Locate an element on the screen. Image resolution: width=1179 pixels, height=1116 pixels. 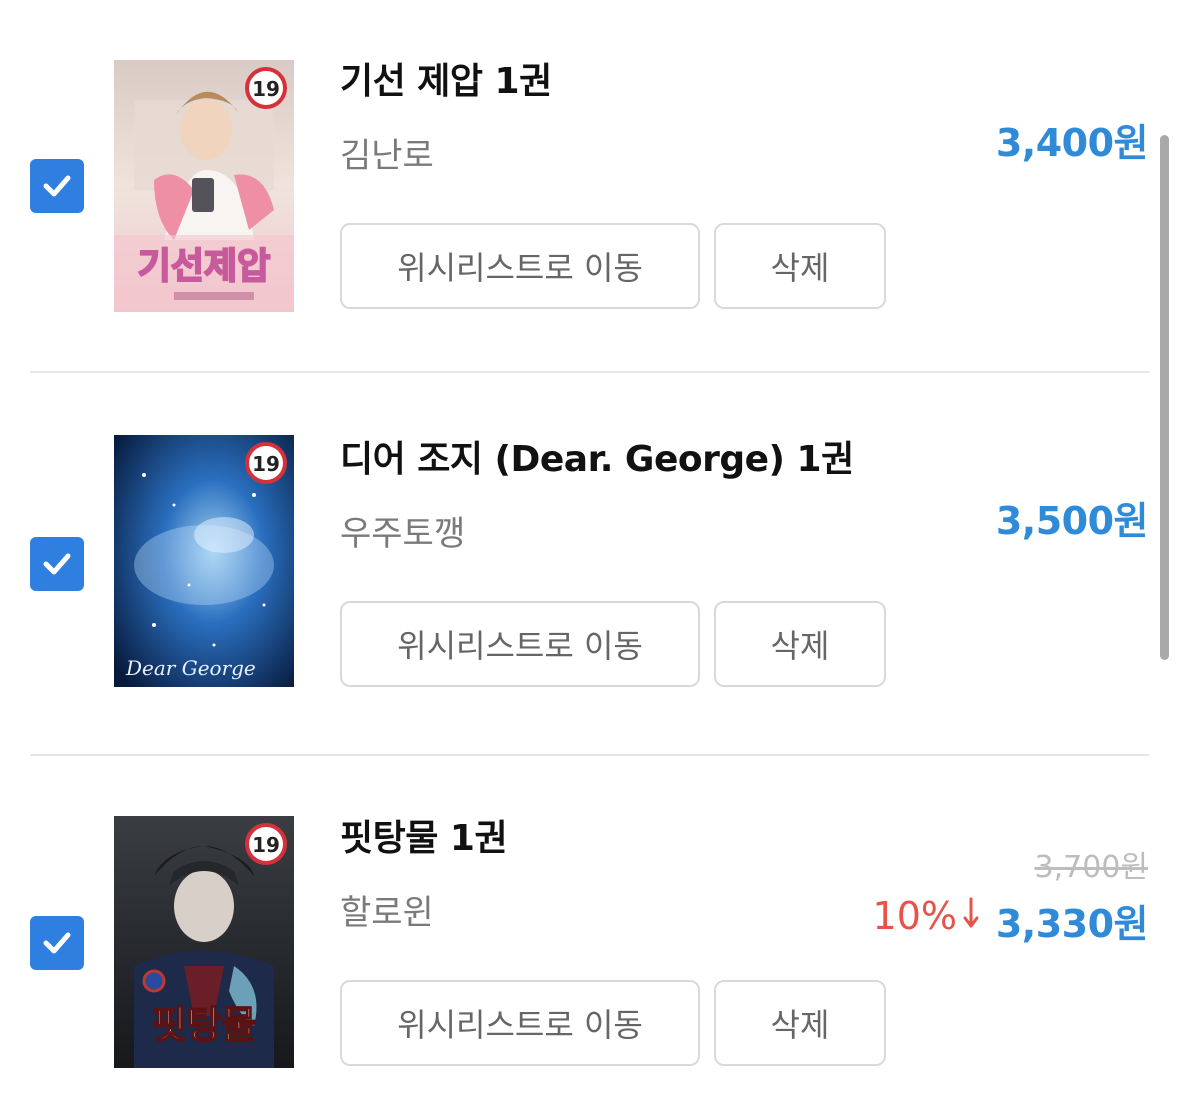
book-price: 3,500원 is located at coordinates (1072, 521).